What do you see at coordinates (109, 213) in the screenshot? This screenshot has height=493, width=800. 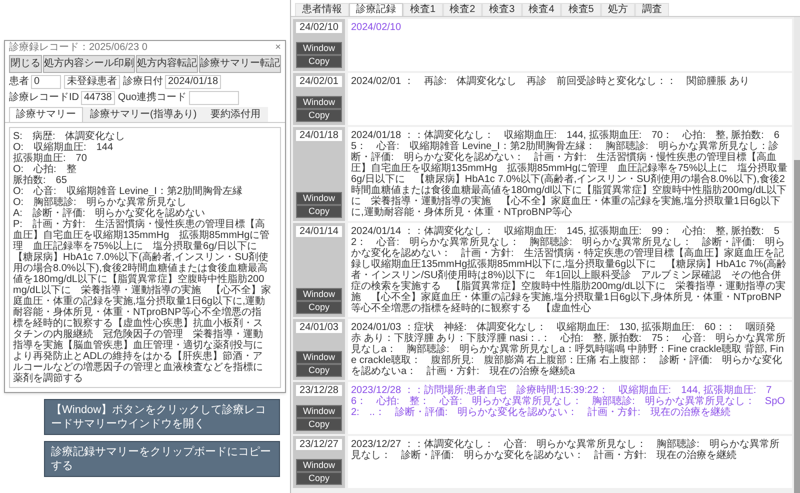 I see `summary-line: A: 診断・評価: 明らかな変化を認めない` at bounding box center [109, 213].